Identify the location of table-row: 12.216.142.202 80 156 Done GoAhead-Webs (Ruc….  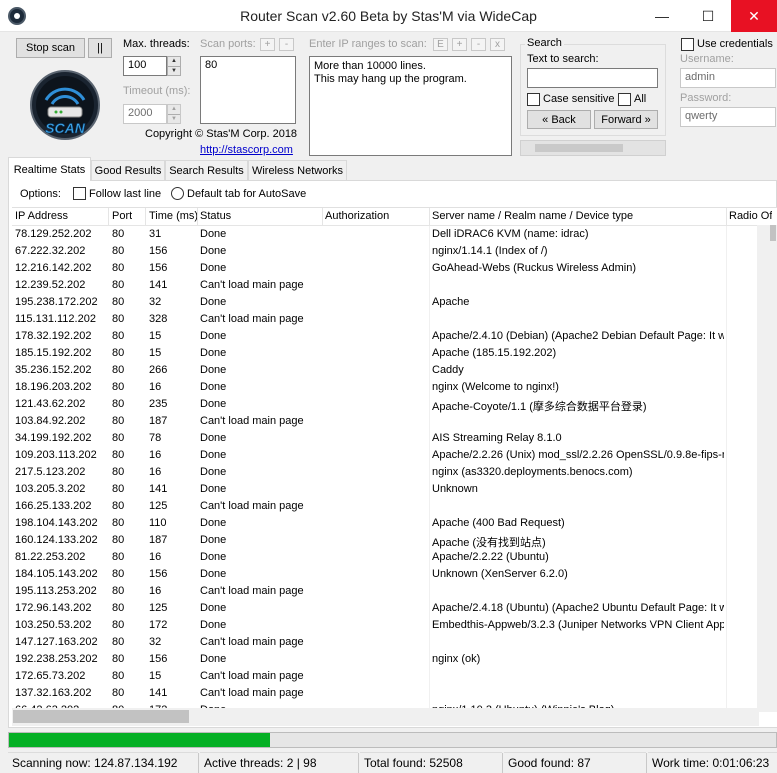
(394, 268).